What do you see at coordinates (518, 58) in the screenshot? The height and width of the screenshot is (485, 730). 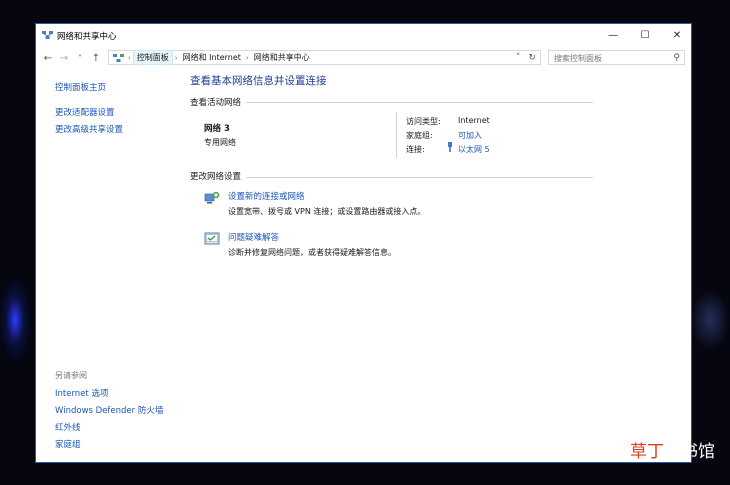 I see `address-dropdown-icon: ˅` at bounding box center [518, 58].